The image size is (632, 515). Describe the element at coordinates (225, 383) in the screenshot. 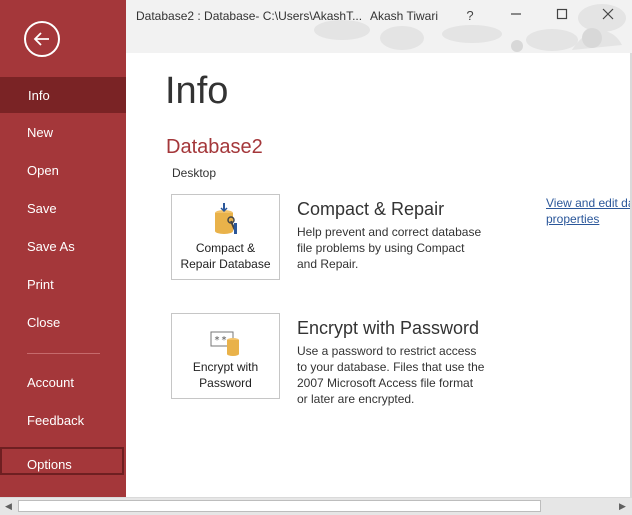

I see `encrypt-label-2: Password` at that location.